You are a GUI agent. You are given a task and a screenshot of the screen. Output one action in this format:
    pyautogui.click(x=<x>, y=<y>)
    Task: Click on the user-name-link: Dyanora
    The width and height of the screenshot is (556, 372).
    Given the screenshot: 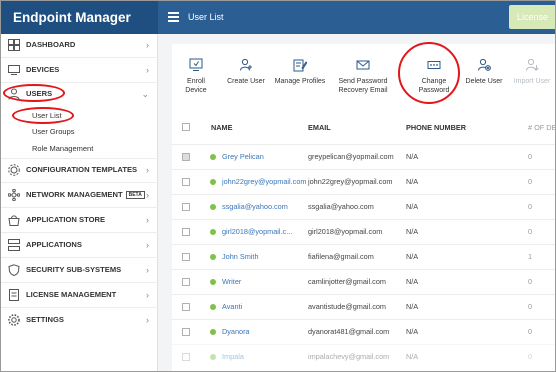 What is the action you would take?
    pyautogui.click(x=236, y=332)
    